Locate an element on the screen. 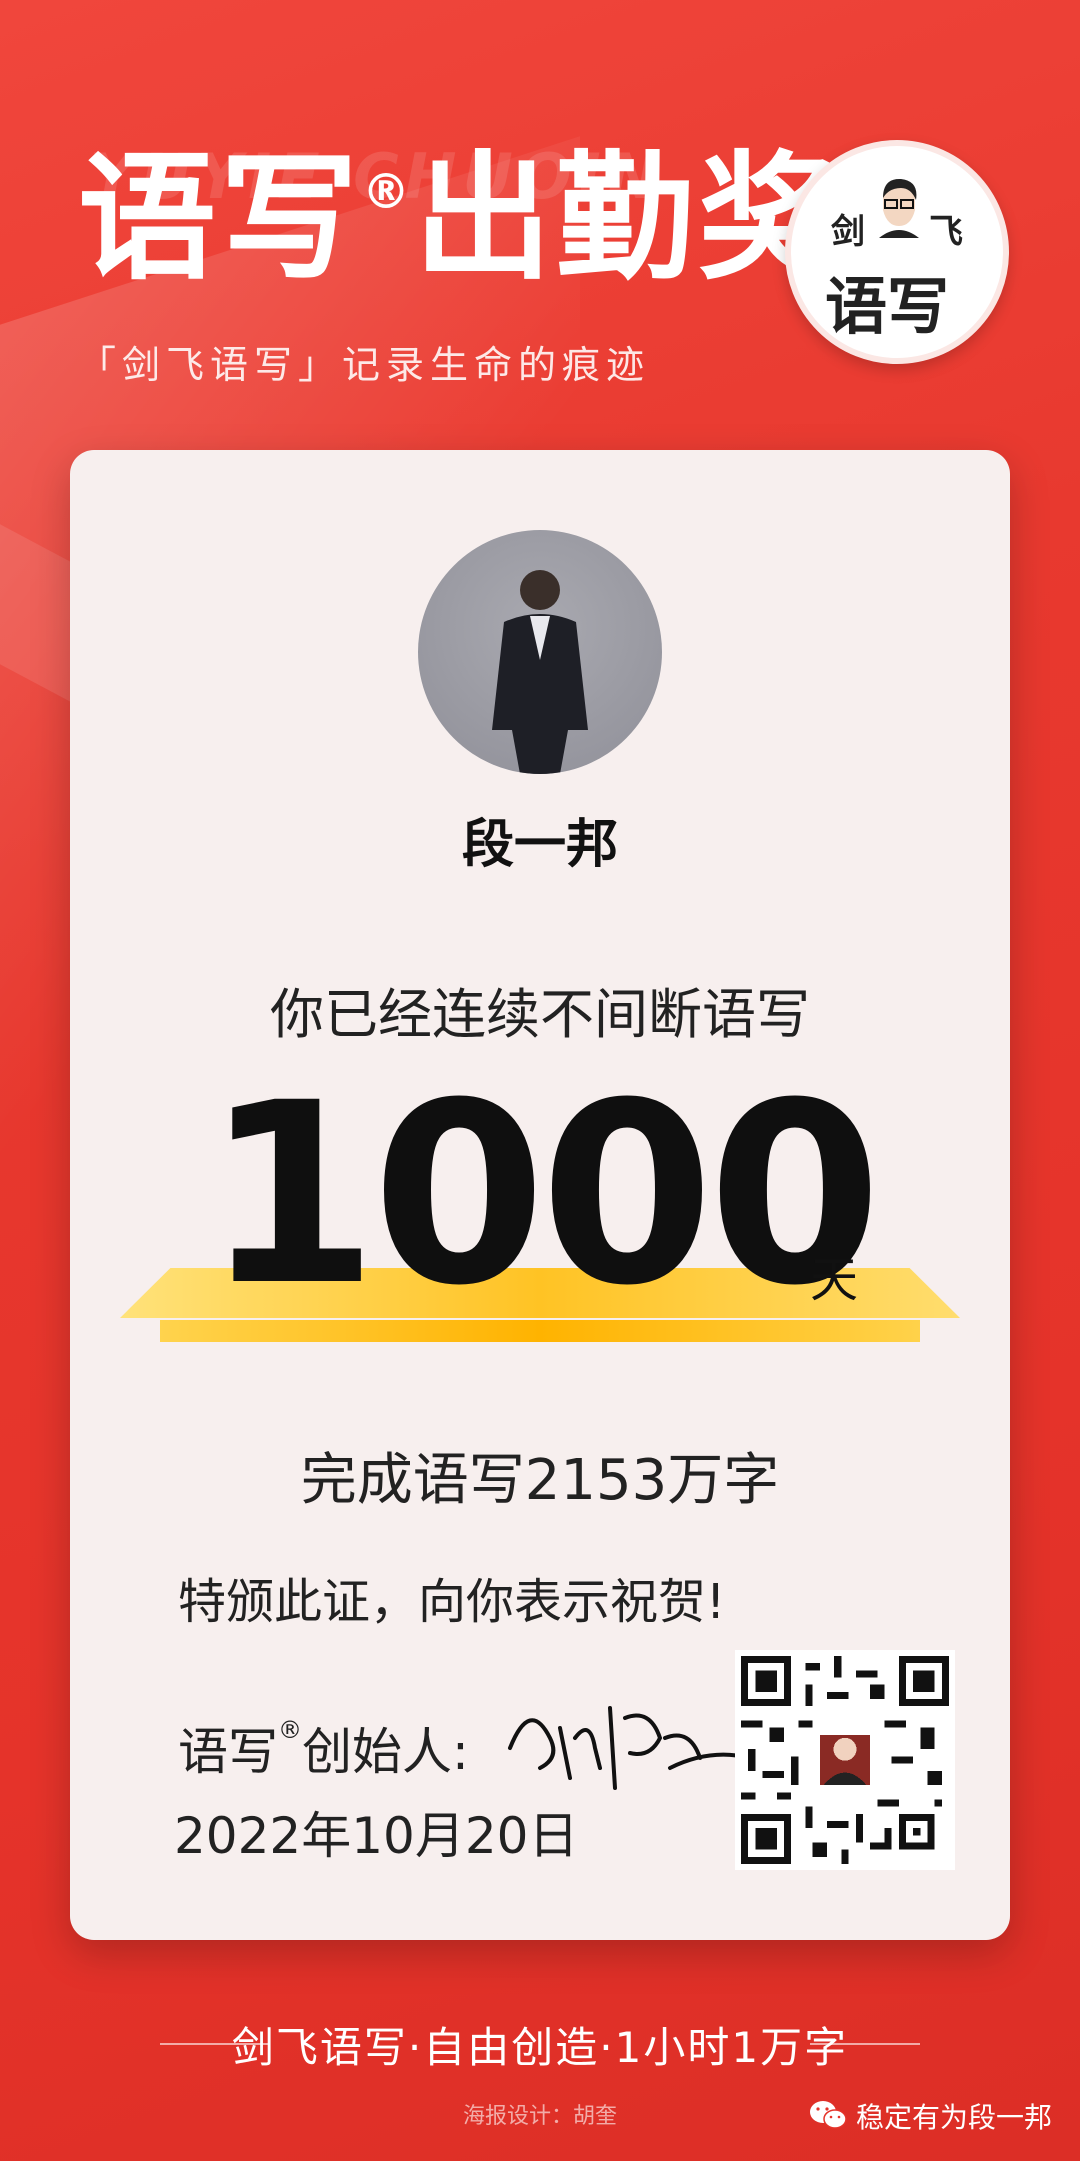 Image resolution: width=1080 pixels, height=2161 pixels. footer-divider-right is located at coordinates (865, 2044).